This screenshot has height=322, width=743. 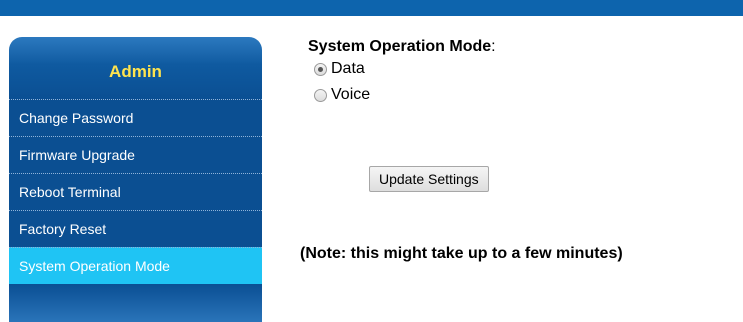 I want to click on sidebar-footer, so click(x=135, y=303).